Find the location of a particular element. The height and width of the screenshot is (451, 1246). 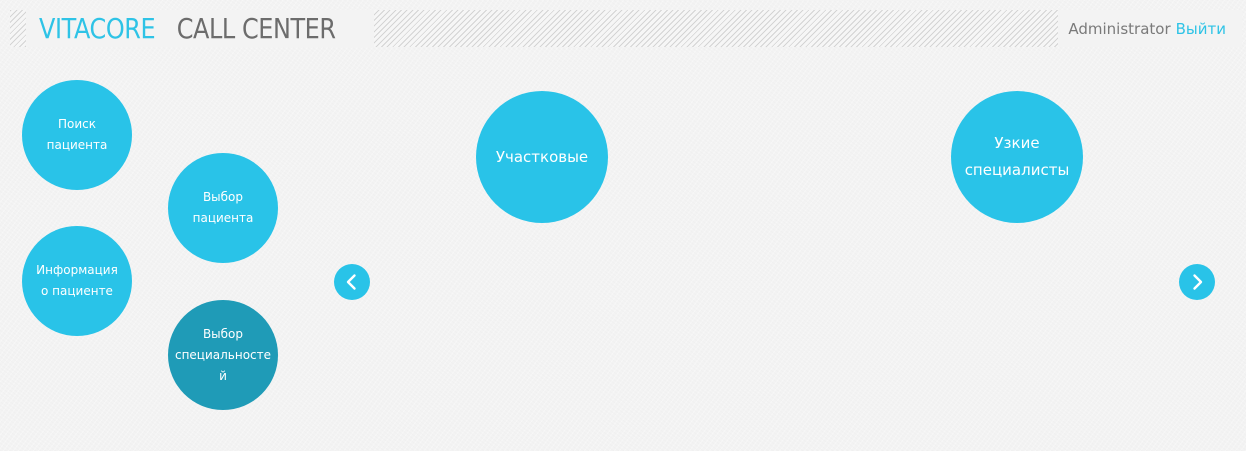

app-logo: VITACORE CALL CENTER is located at coordinates (200, 28).